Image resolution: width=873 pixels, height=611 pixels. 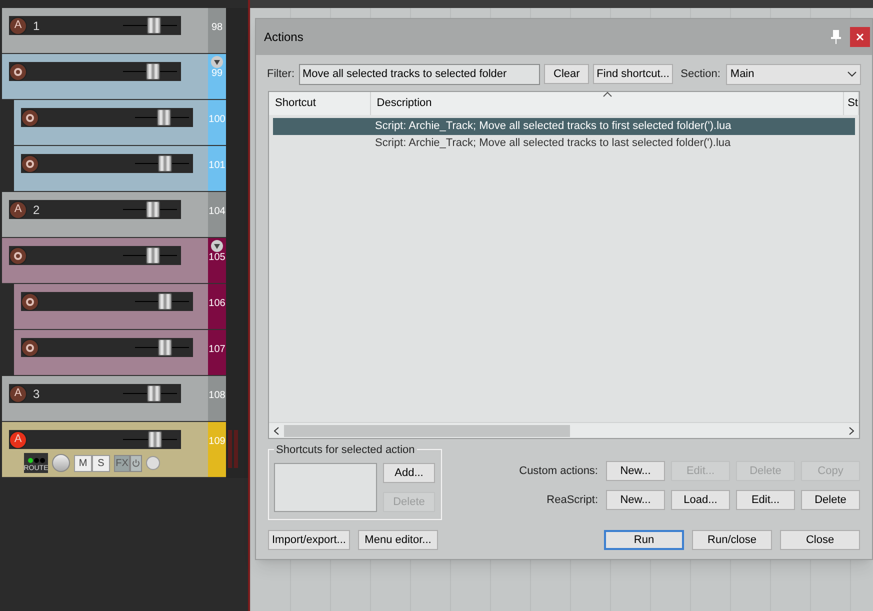 I want to click on dialog-button: Run/close, so click(x=732, y=540).